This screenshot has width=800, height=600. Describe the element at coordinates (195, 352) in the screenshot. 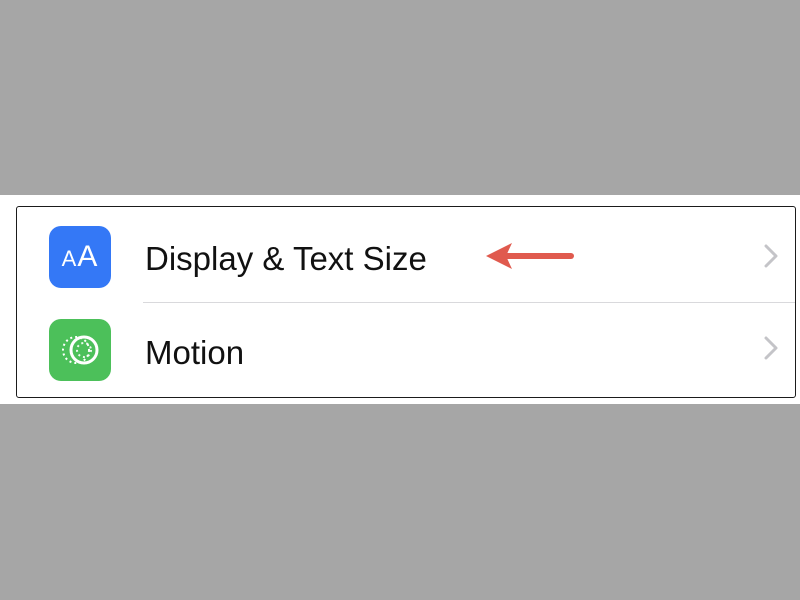

I see `motion-label: Motion` at that location.